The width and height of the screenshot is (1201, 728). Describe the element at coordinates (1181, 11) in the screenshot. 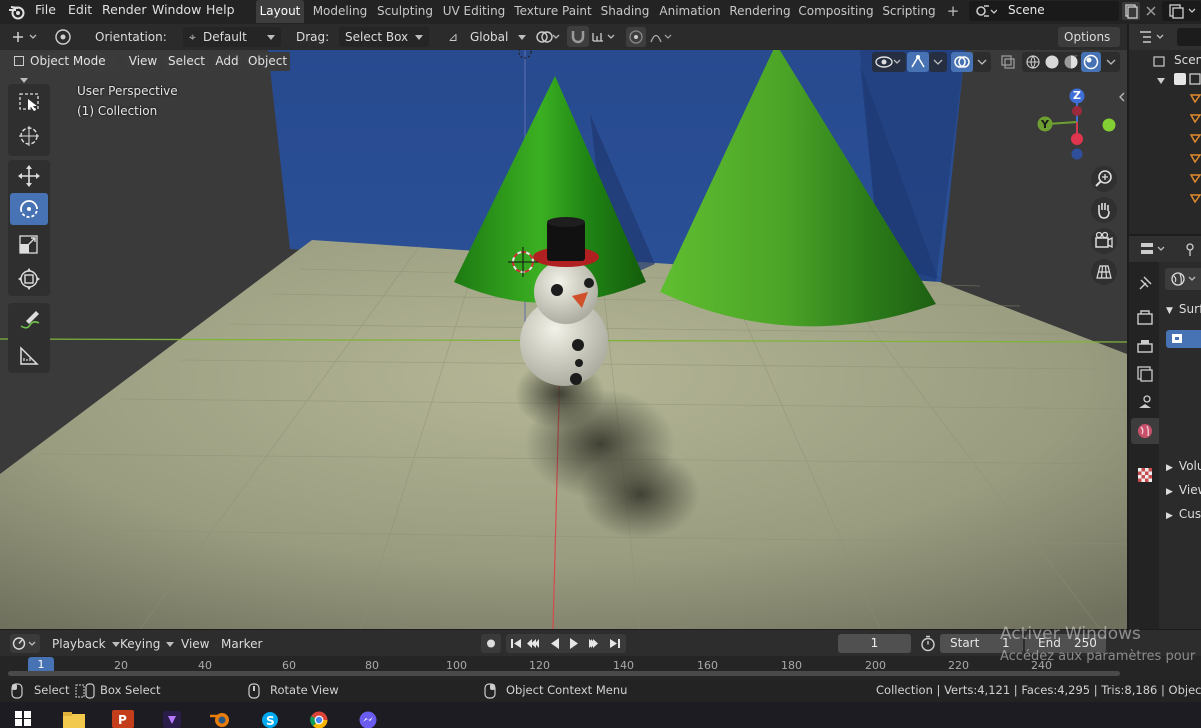

I see `view-layer-selector` at that location.